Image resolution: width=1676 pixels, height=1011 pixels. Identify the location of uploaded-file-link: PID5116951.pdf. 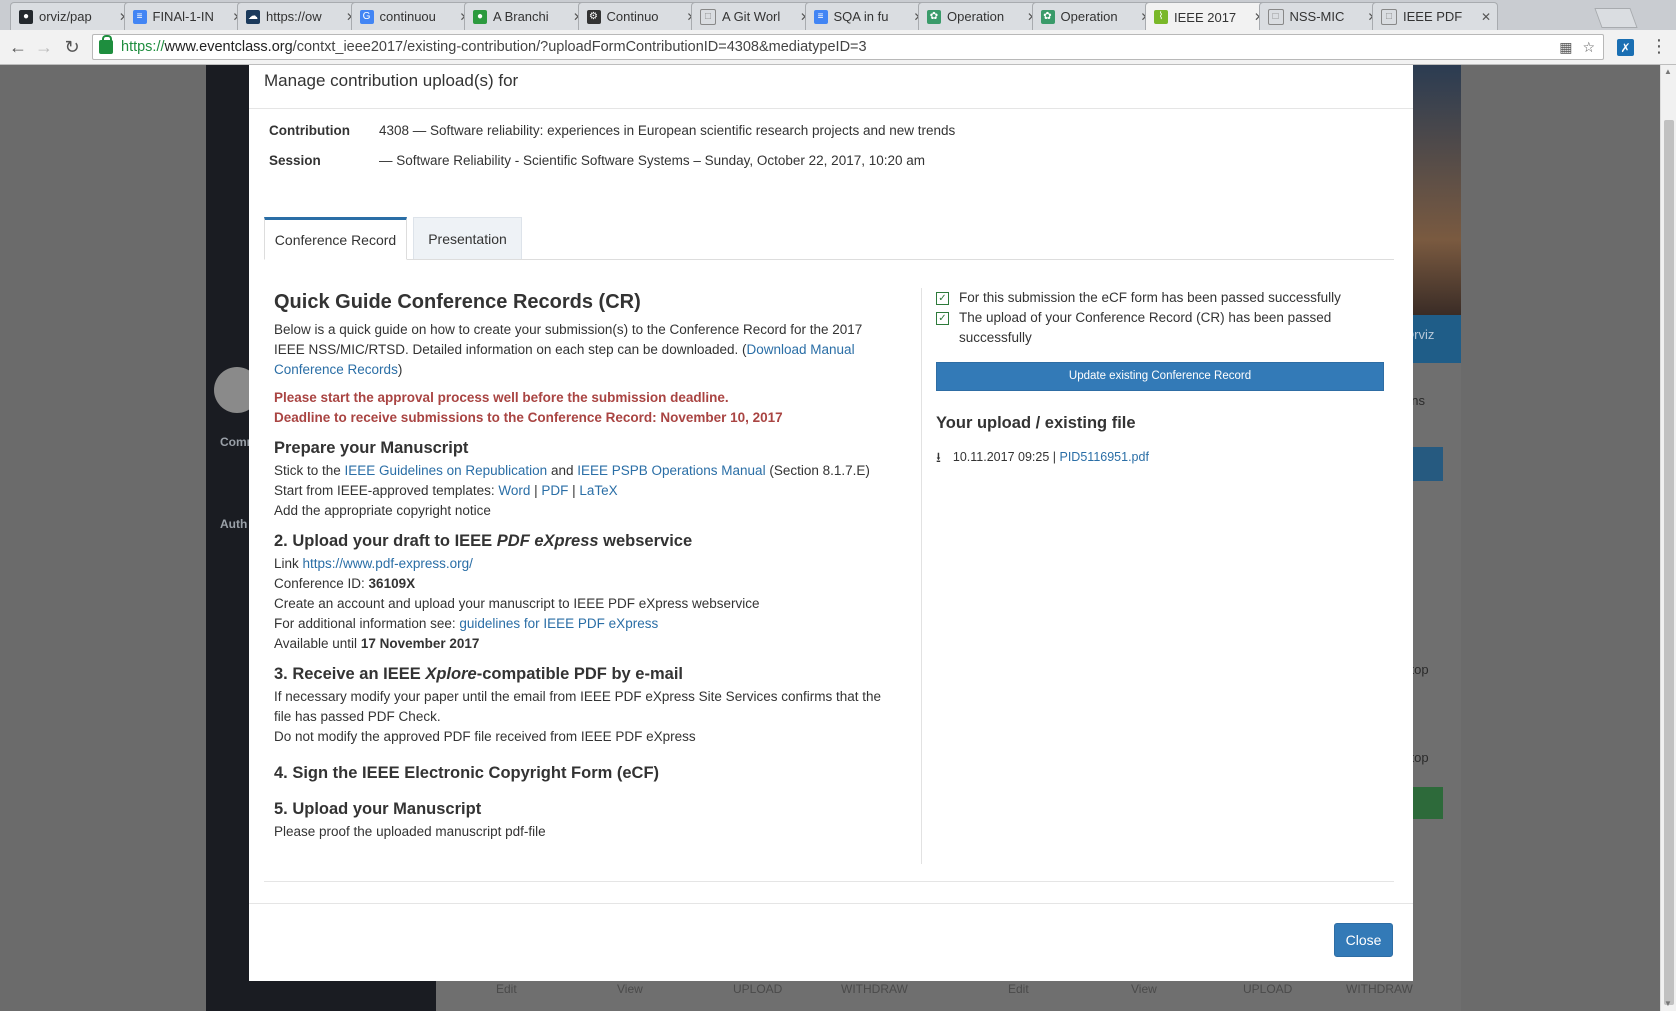
(1104, 457).